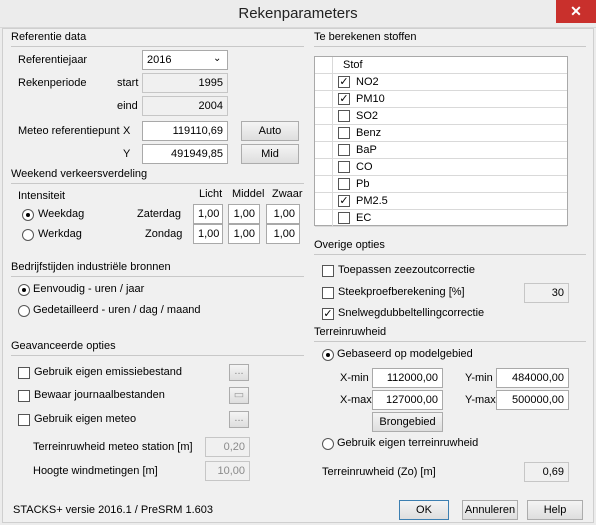 This screenshot has width=596, height=525. What do you see at coordinates (227, 471) in the screenshot?
I see `hoogte-field: 10,00` at bounding box center [227, 471].